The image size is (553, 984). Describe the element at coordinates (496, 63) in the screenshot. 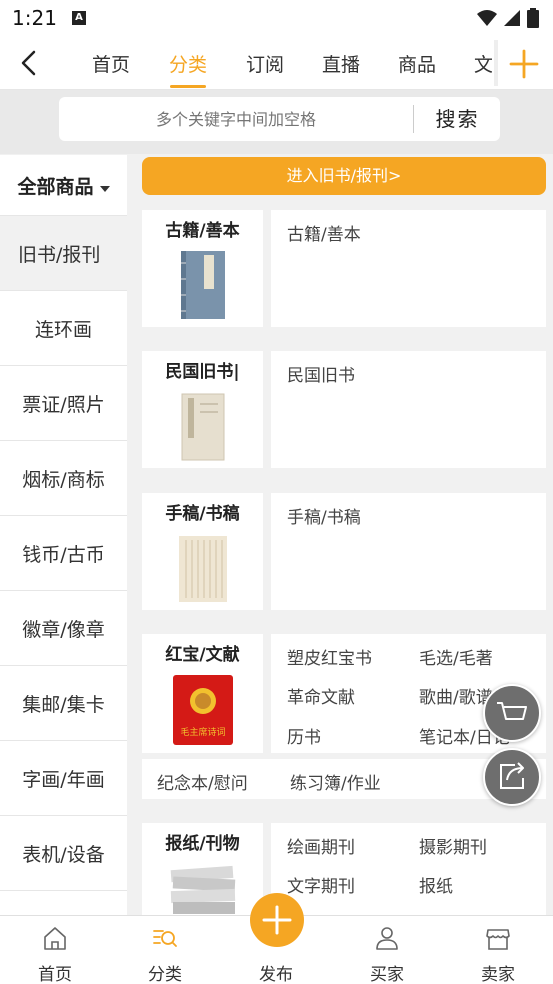

I see `nav-divider` at that location.